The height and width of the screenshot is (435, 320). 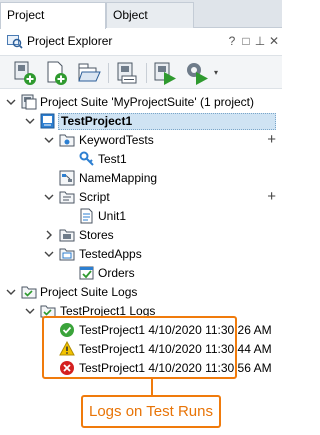 I want to click on tree-label: TestedApps, so click(x=110, y=254).